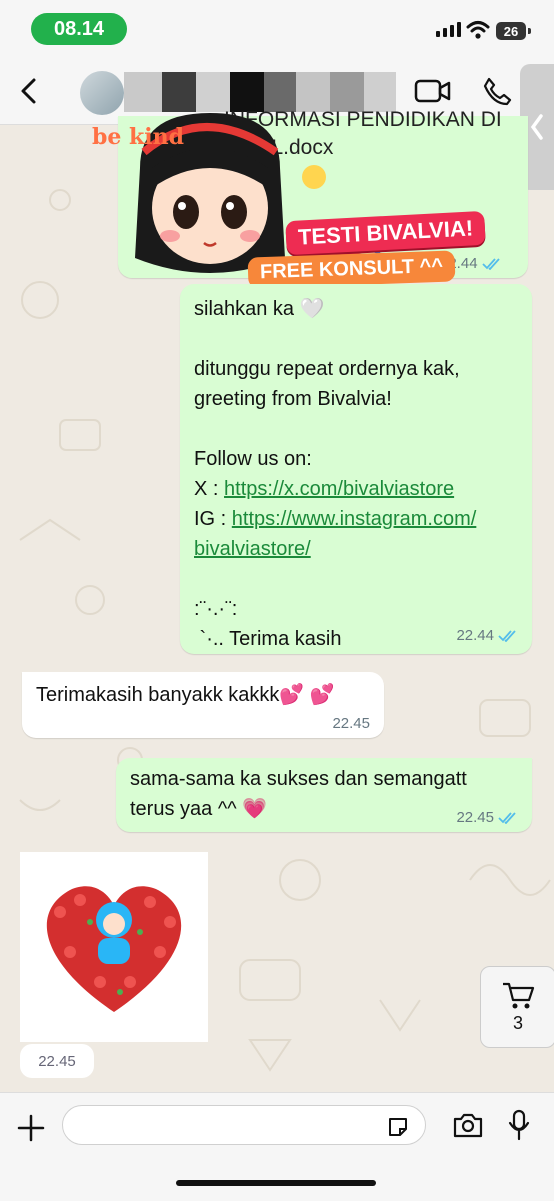 This screenshot has width=554, height=1201. I want to click on message-line: sama-sama ka sukses dan semangatt, so click(298, 779).